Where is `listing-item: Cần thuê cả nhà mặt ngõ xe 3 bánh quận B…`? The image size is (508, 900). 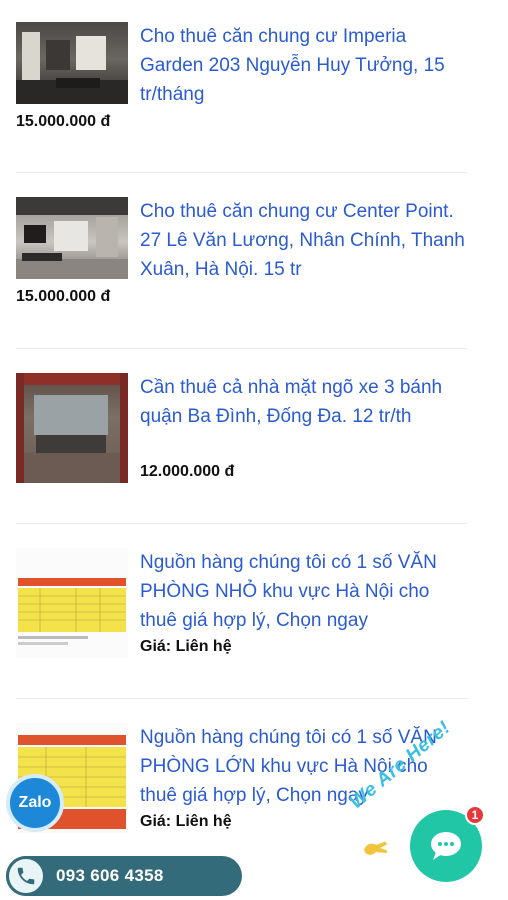 listing-item: Cần thuê cả nhà mặt ngõ xe 3 bánh quận B… is located at coordinates (242, 433).